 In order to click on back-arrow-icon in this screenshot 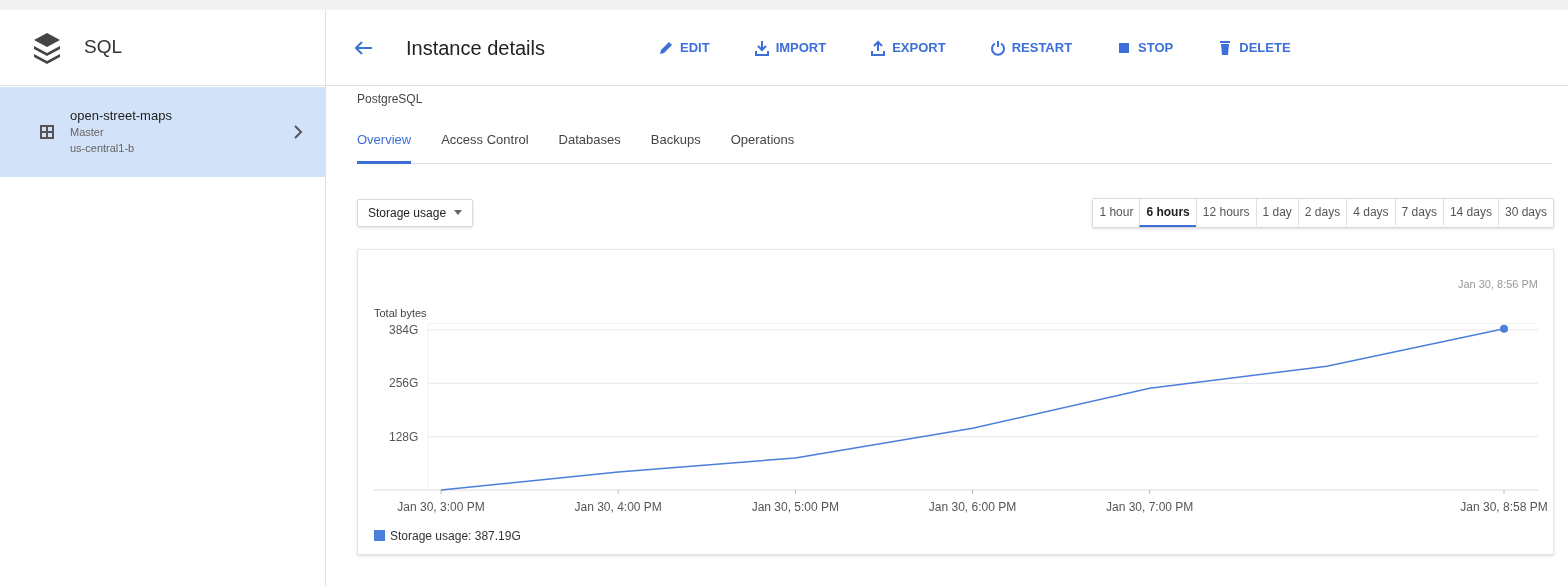, I will do `click(363, 47)`.